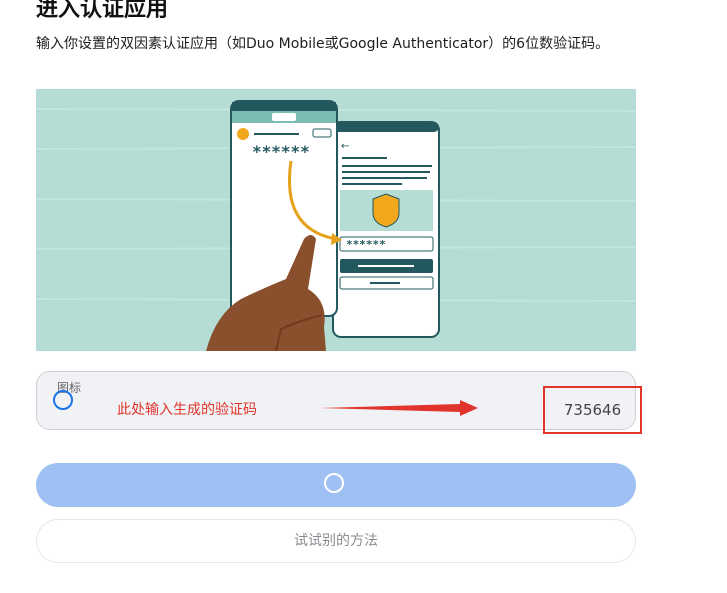 The width and height of the screenshot is (727, 593). Describe the element at coordinates (281, 151) in the screenshot. I see `masked-code-top: ******` at that location.